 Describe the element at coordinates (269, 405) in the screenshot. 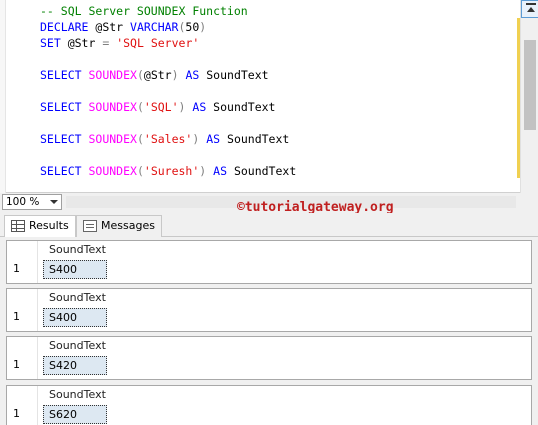

I see `result-grid: SoundText 1 S620` at that location.